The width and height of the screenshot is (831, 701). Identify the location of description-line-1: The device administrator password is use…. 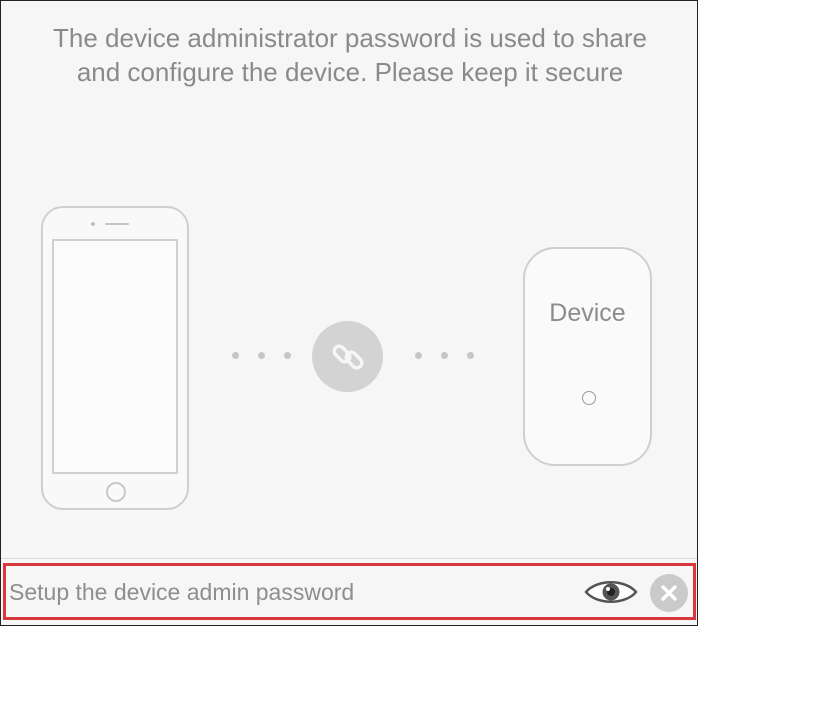
(350, 38).